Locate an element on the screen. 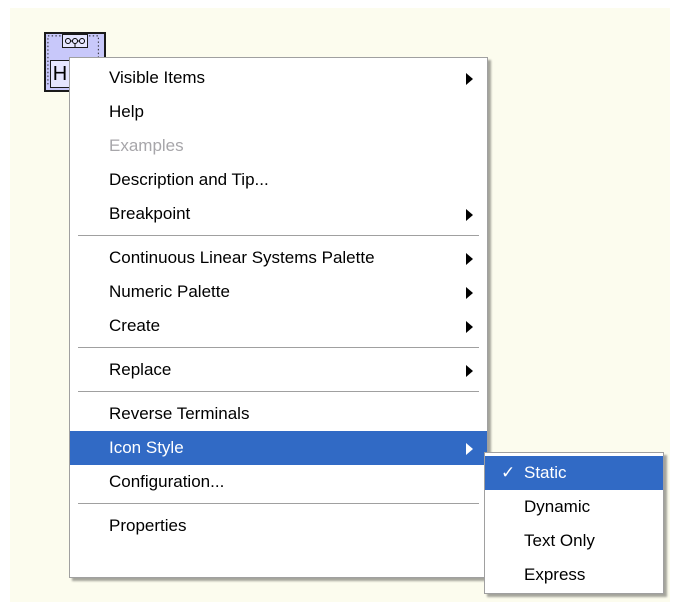 The height and width of the screenshot is (610, 680). submenu-item-dynamic: Dynamic is located at coordinates (574, 507).